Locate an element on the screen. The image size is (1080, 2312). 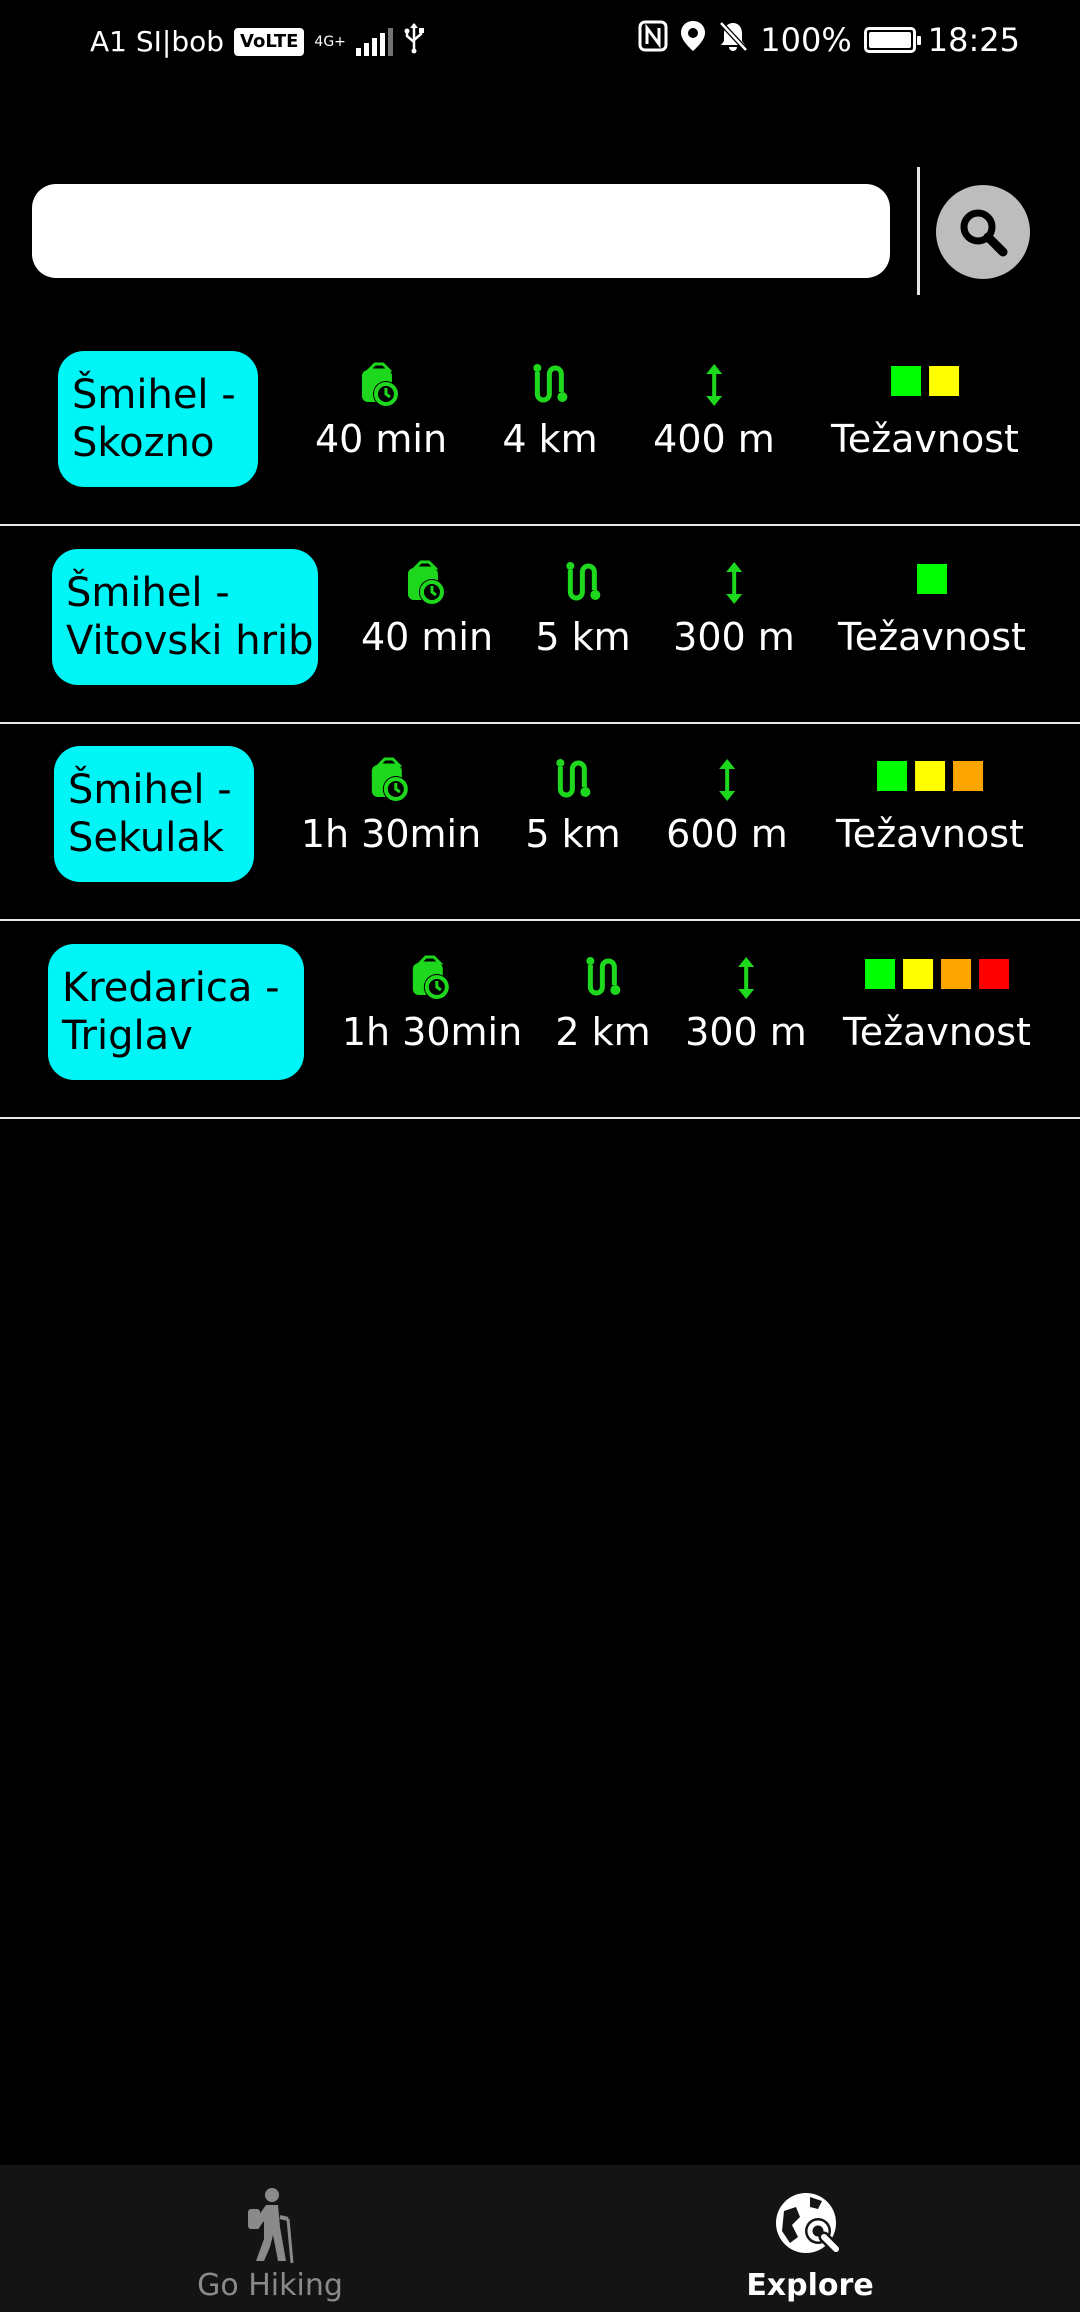
search-icon is located at coordinates (984, 233).